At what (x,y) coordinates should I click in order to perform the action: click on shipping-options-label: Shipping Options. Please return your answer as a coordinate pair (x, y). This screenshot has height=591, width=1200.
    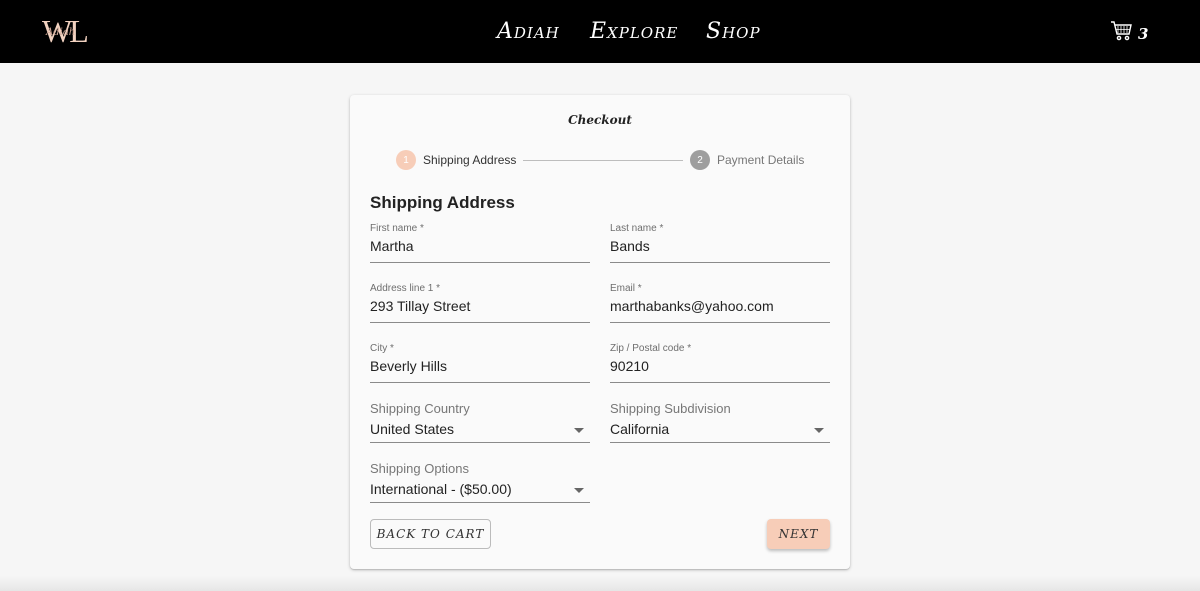
    Looking at the image, I should click on (420, 468).